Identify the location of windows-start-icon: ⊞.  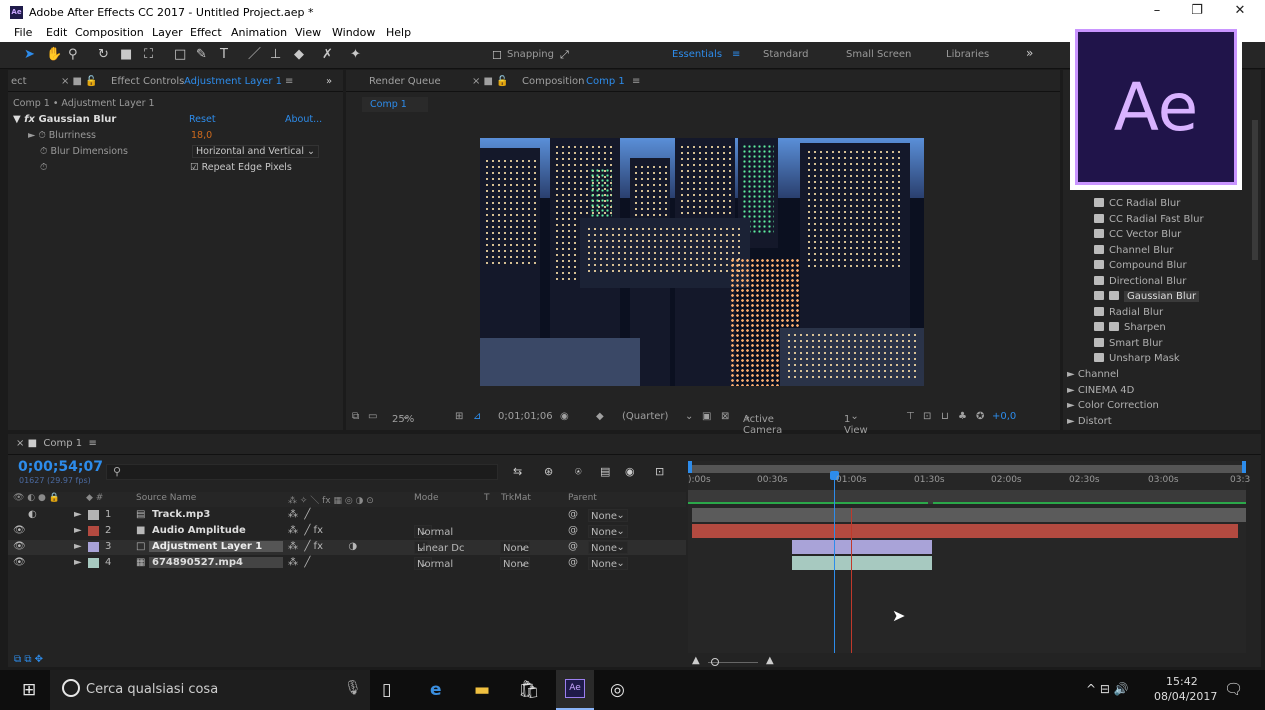
(29, 690).